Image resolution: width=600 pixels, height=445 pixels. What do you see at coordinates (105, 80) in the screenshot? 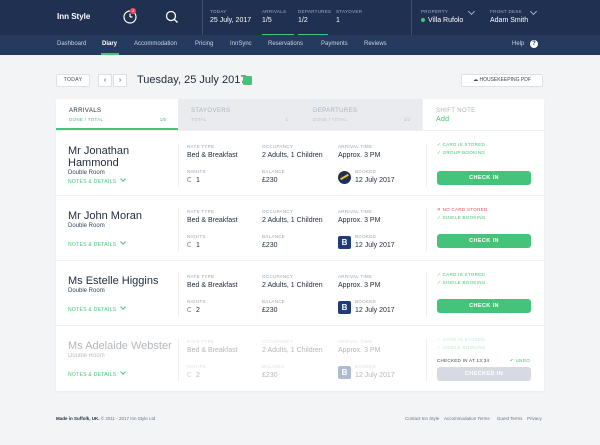
I see `prev-day-button: ‹` at bounding box center [105, 80].